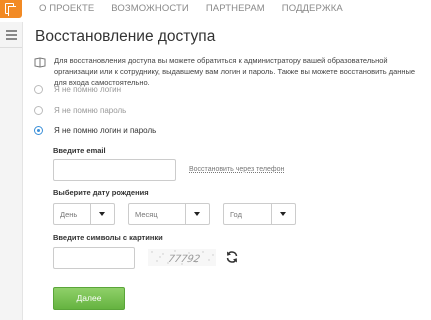  Describe the element at coordinates (125, 36) in the screenshot. I see `page-title: Восстановление доступа` at that location.